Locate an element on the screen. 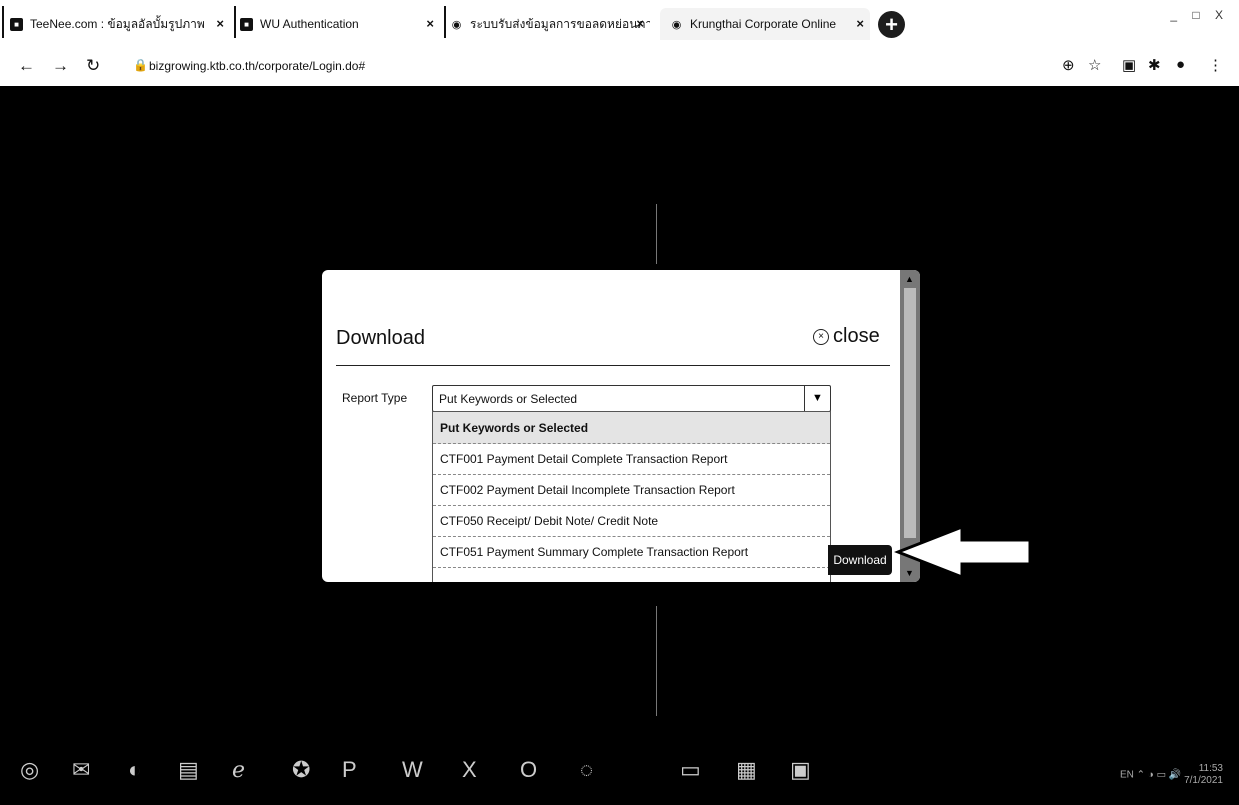 Image resolution: width=1239 pixels, height=805 pixels. close-icon: × is located at coordinates (821, 336).